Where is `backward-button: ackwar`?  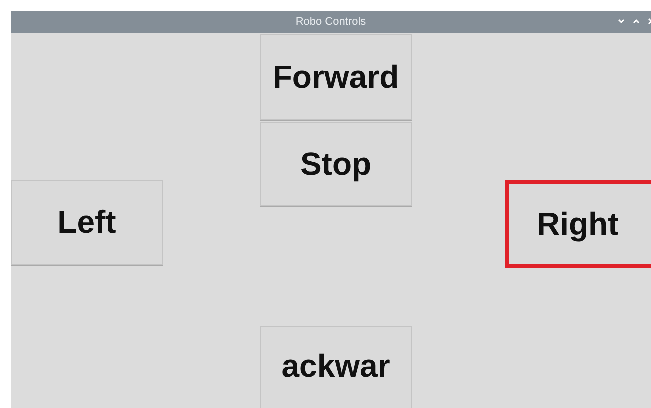
backward-button: ackwar is located at coordinates (336, 367).